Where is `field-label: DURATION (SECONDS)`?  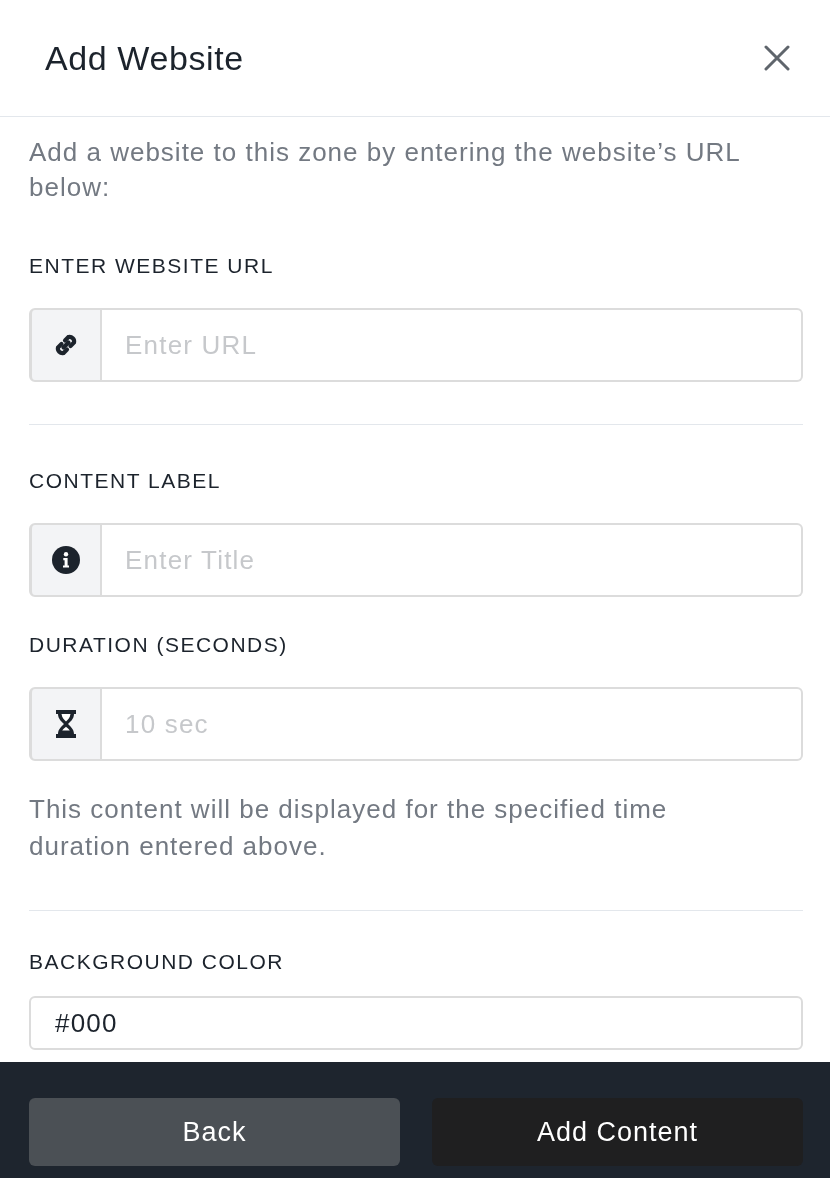
field-label: DURATION (SECONDS) is located at coordinates (159, 645).